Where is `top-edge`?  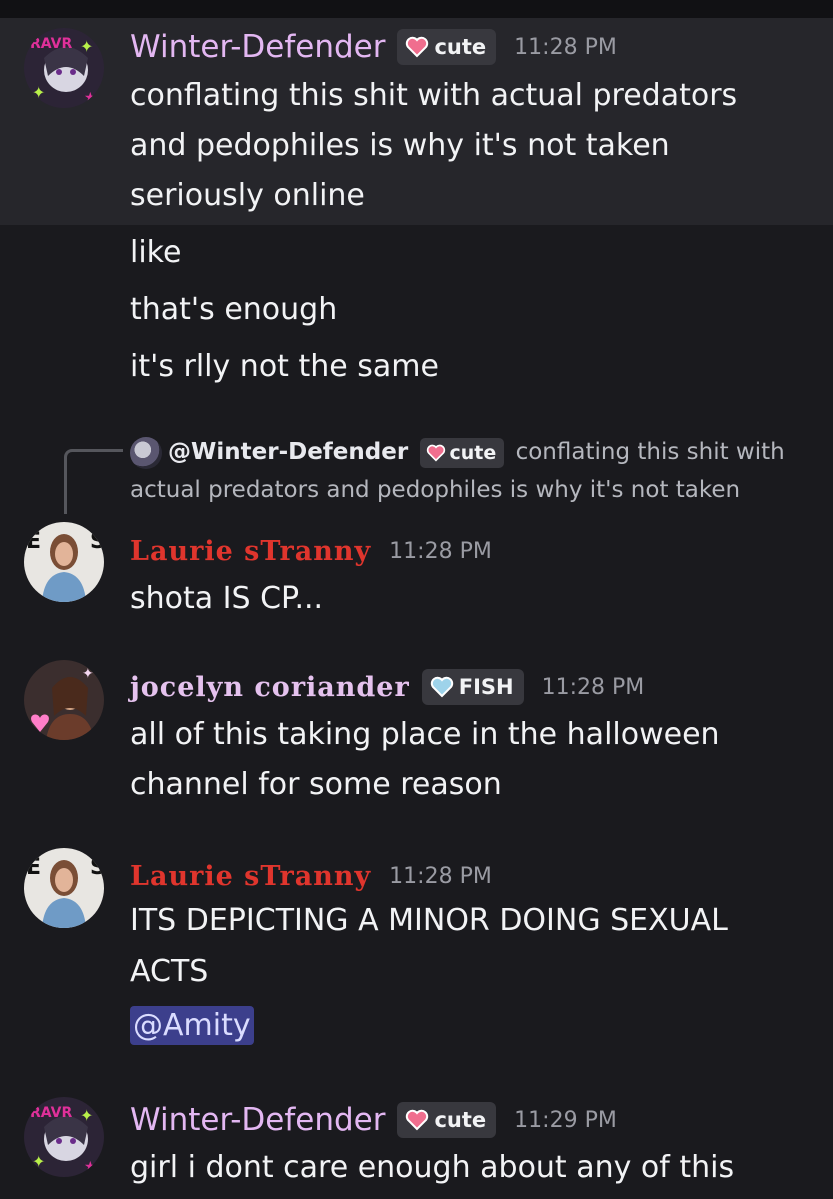 top-edge is located at coordinates (416, 9).